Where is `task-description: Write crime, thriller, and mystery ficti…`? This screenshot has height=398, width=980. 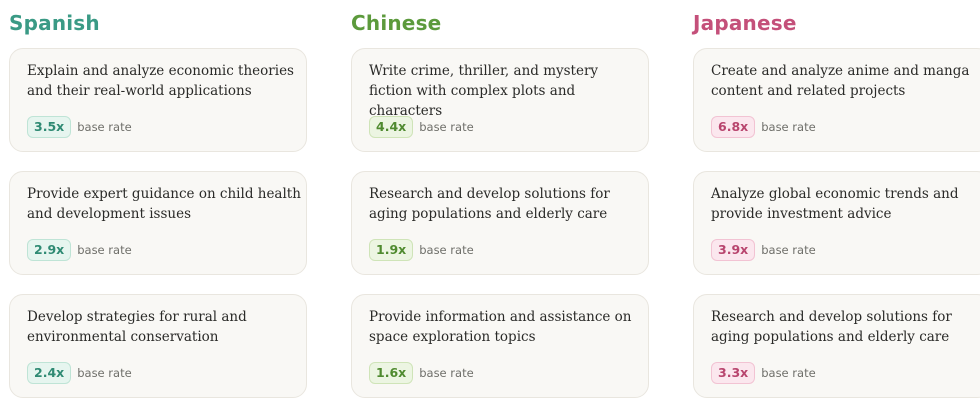 task-description: Write crime, thriller, and mystery ficti… is located at coordinates (484, 91).